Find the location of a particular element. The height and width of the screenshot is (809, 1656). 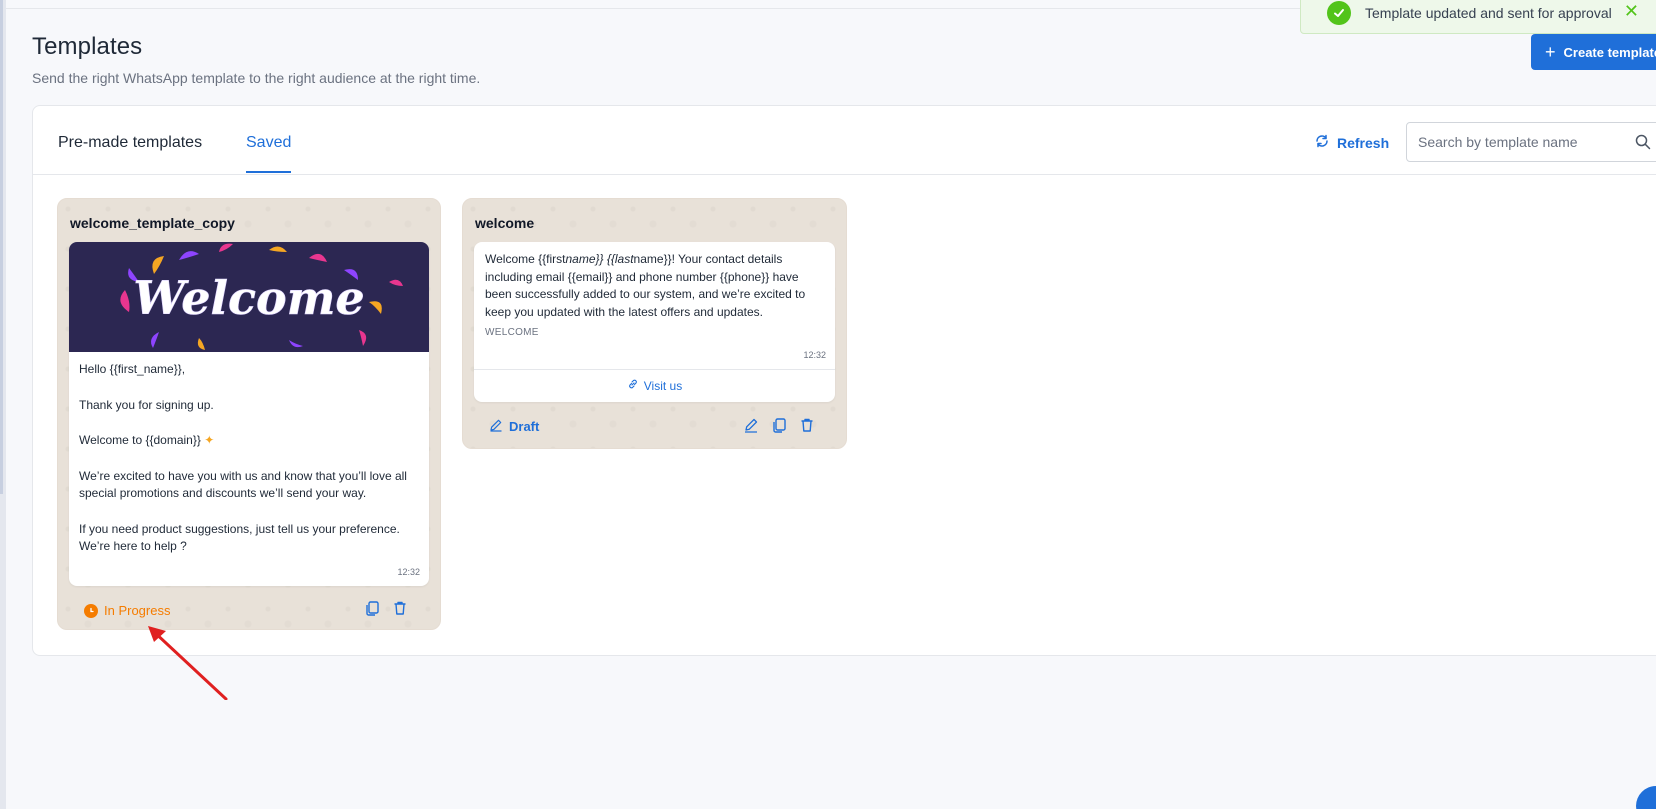

search-input is located at coordinates (1531, 142).